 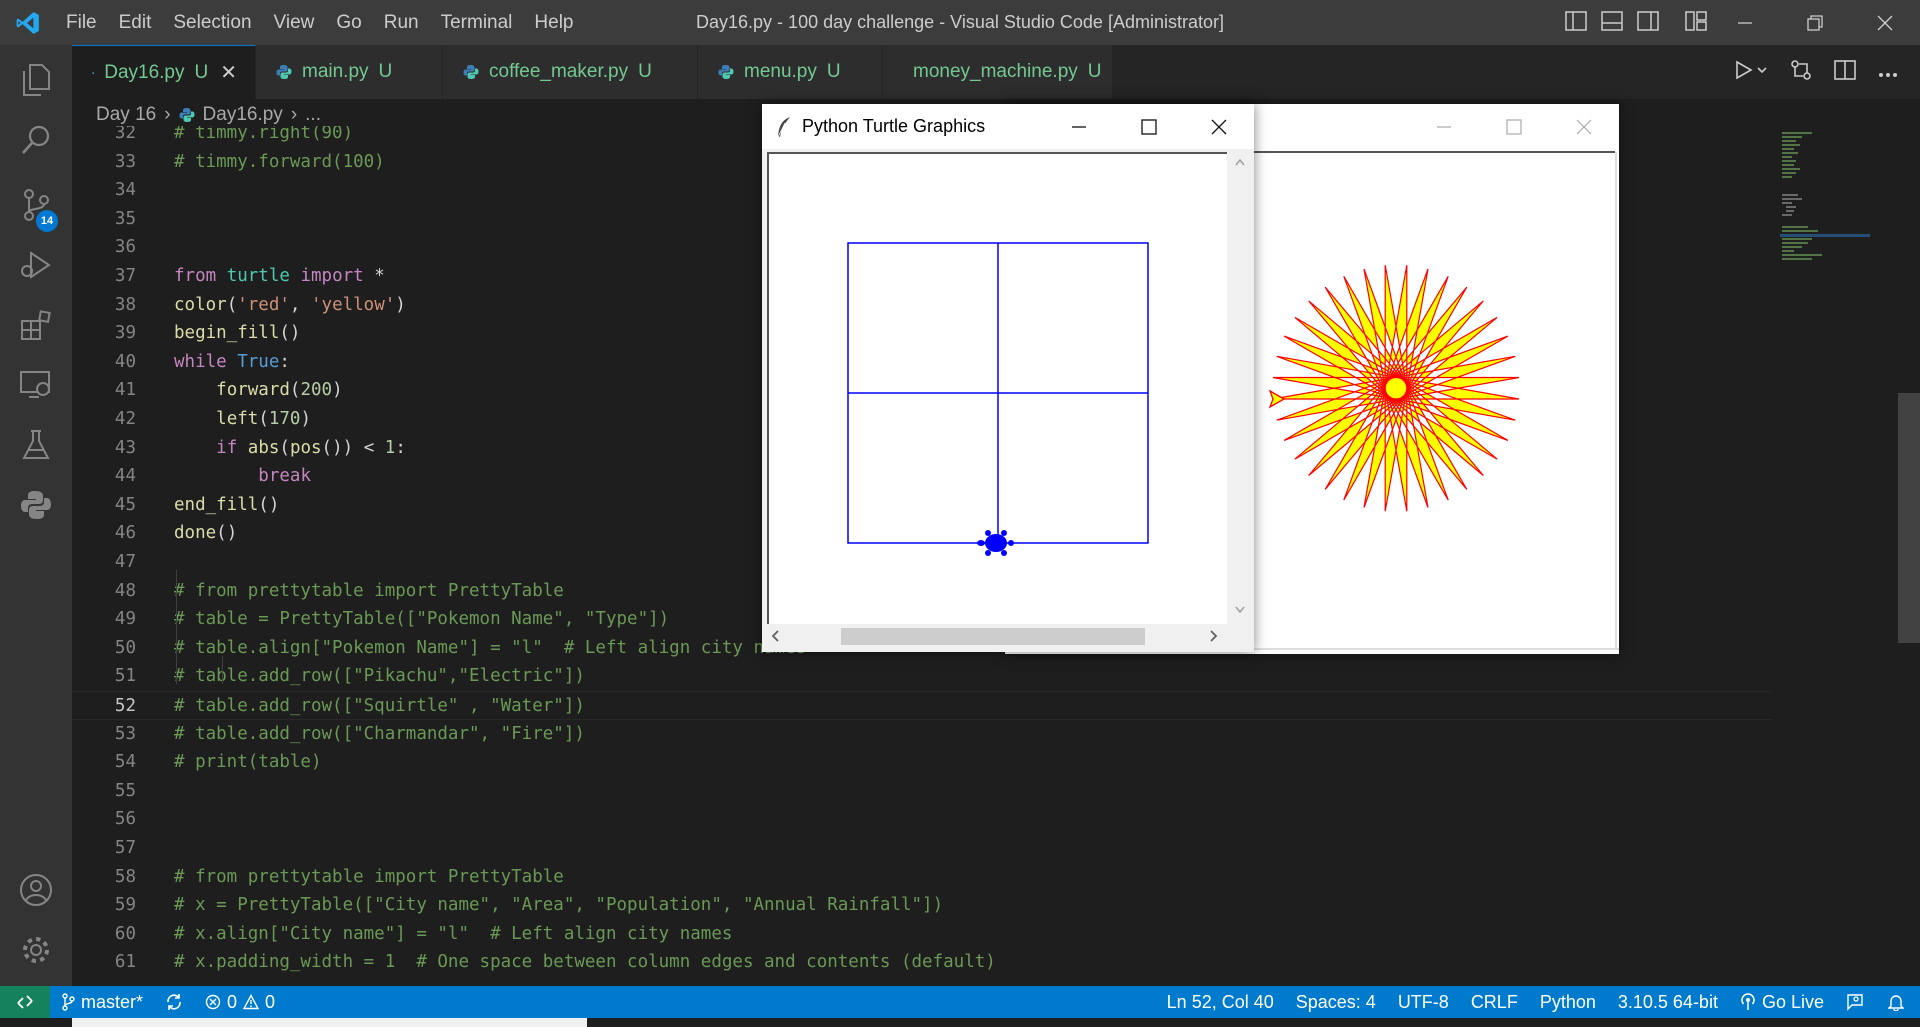 What do you see at coordinates (922, 762) in the screenshot?
I see `code-line: 54 # print(table)` at bounding box center [922, 762].